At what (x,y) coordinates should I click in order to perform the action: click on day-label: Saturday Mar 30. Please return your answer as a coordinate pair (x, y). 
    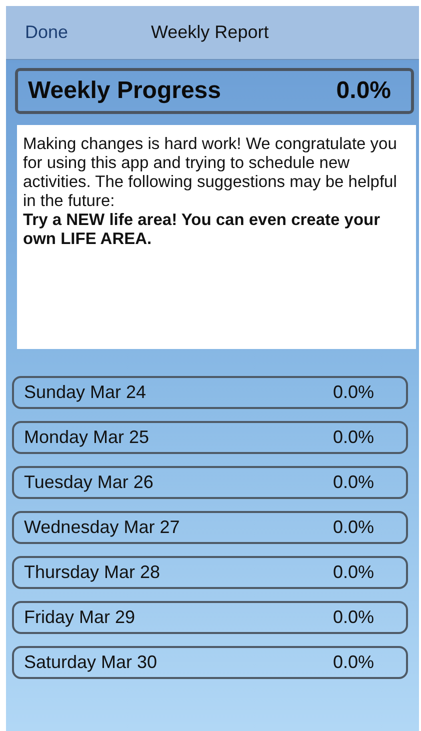
    Looking at the image, I should click on (91, 662).